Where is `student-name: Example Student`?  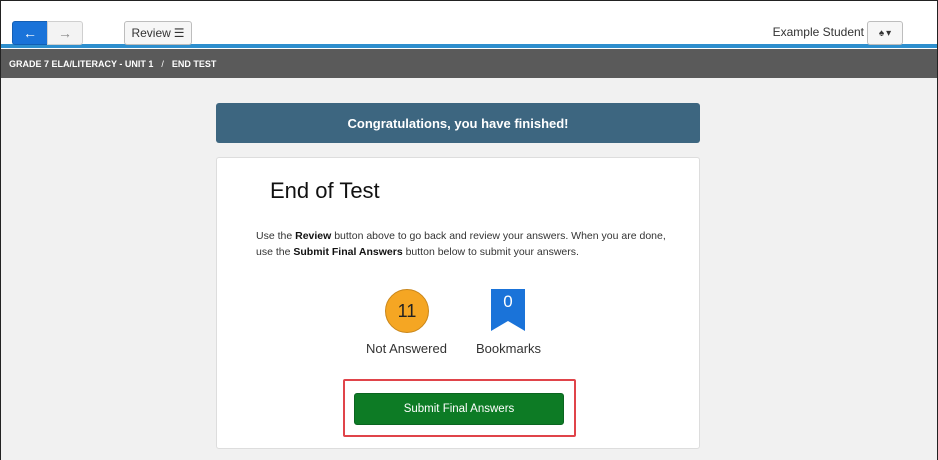
student-name: Example Student is located at coordinates (818, 32).